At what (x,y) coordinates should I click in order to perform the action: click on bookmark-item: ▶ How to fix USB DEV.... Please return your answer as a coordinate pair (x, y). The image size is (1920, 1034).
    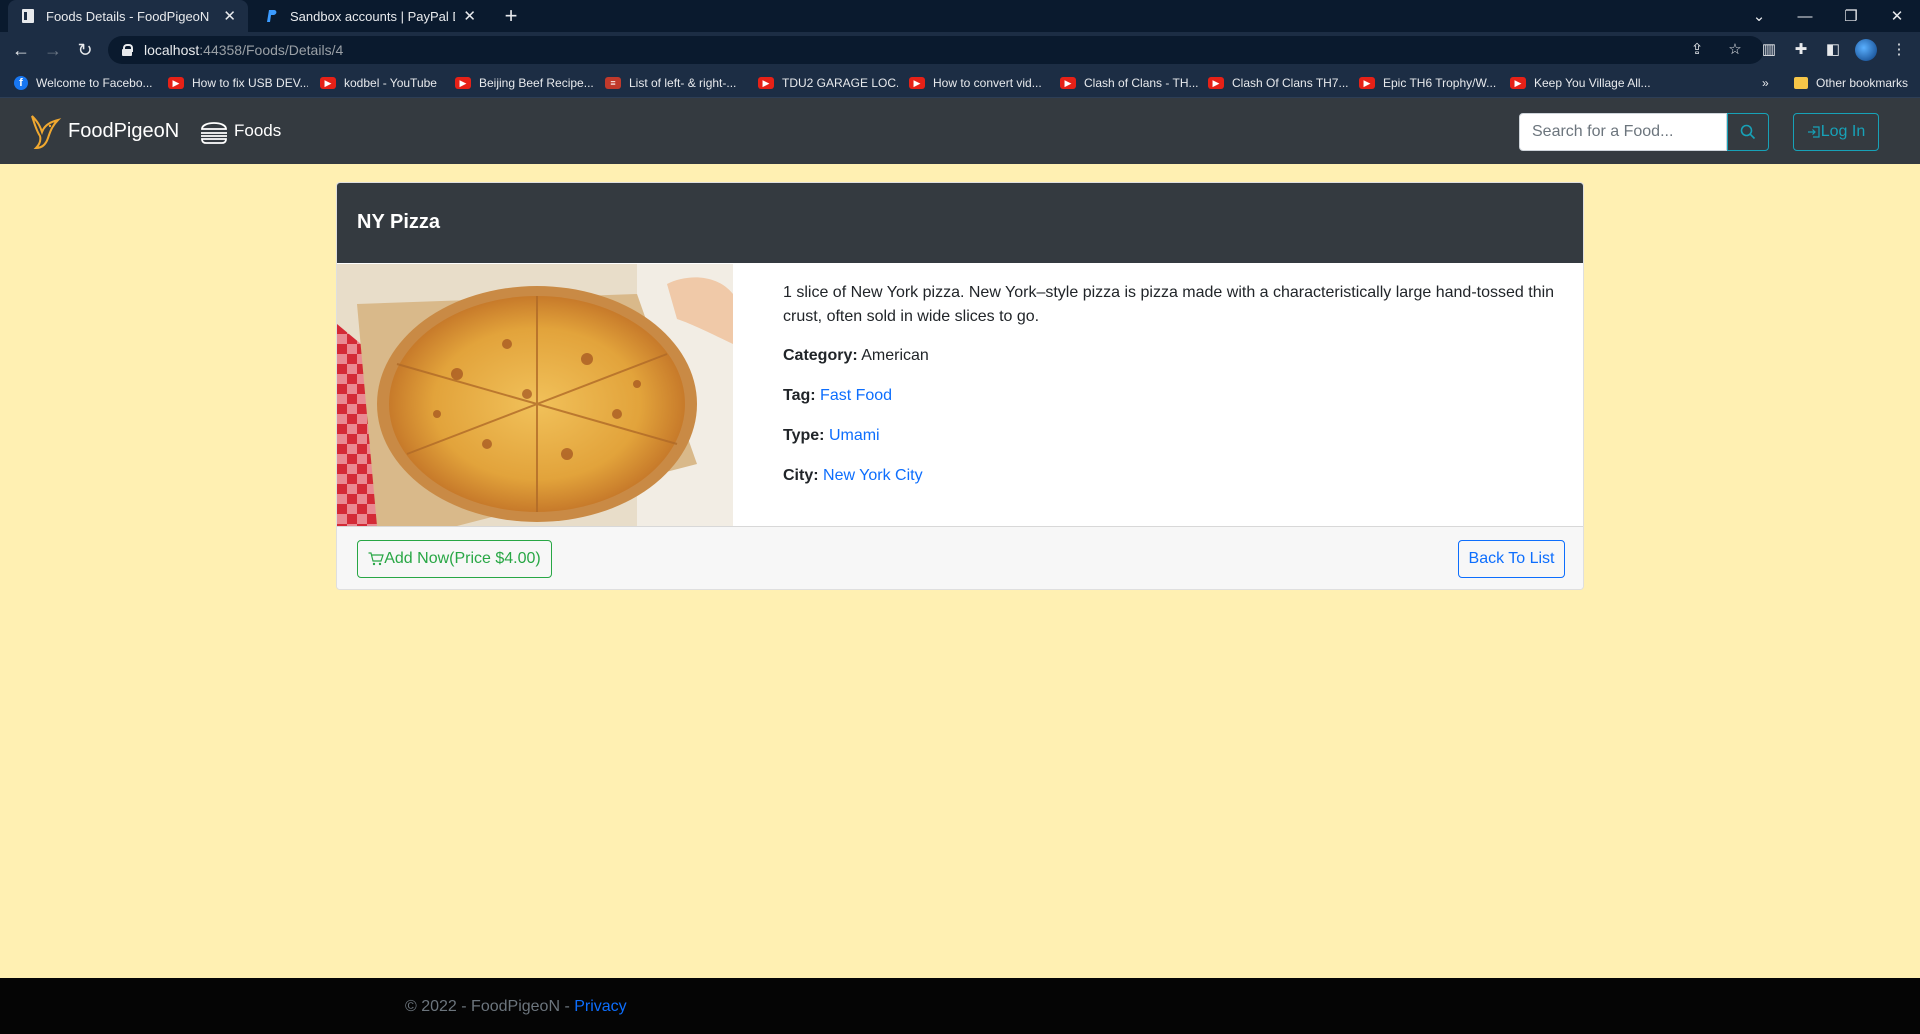
    Looking at the image, I should click on (238, 83).